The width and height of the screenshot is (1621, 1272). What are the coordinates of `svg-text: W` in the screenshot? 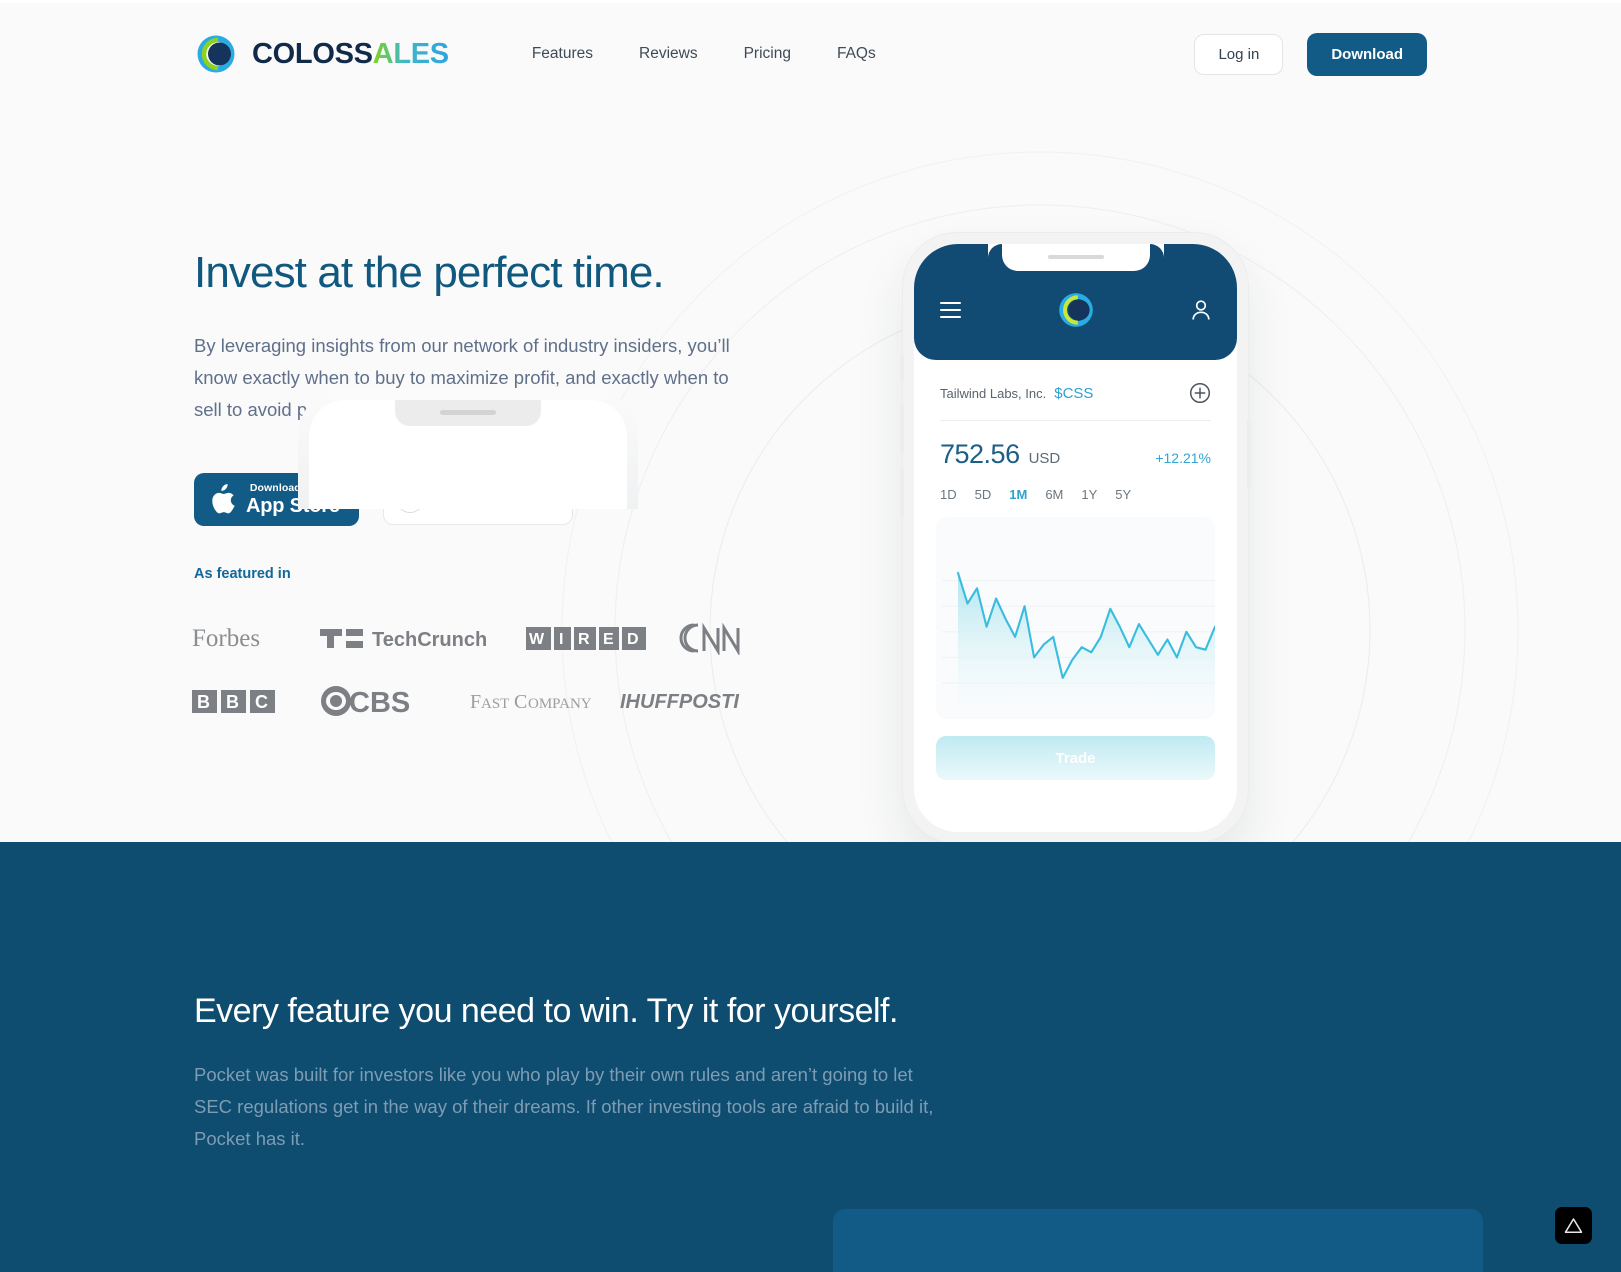 It's located at (537, 639).